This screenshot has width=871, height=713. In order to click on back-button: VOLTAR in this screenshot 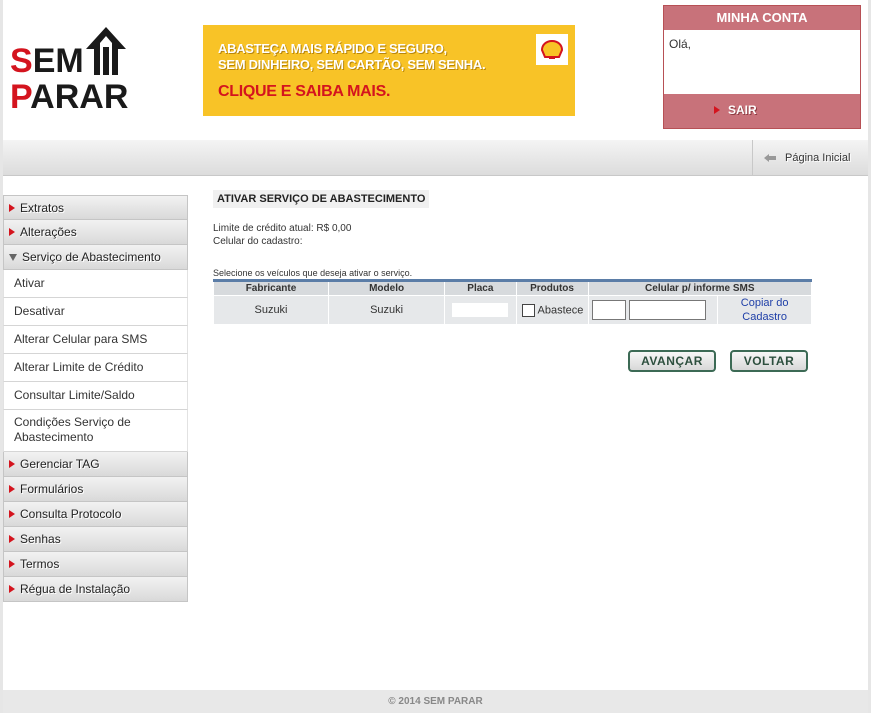, I will do `click(769, 361)`.